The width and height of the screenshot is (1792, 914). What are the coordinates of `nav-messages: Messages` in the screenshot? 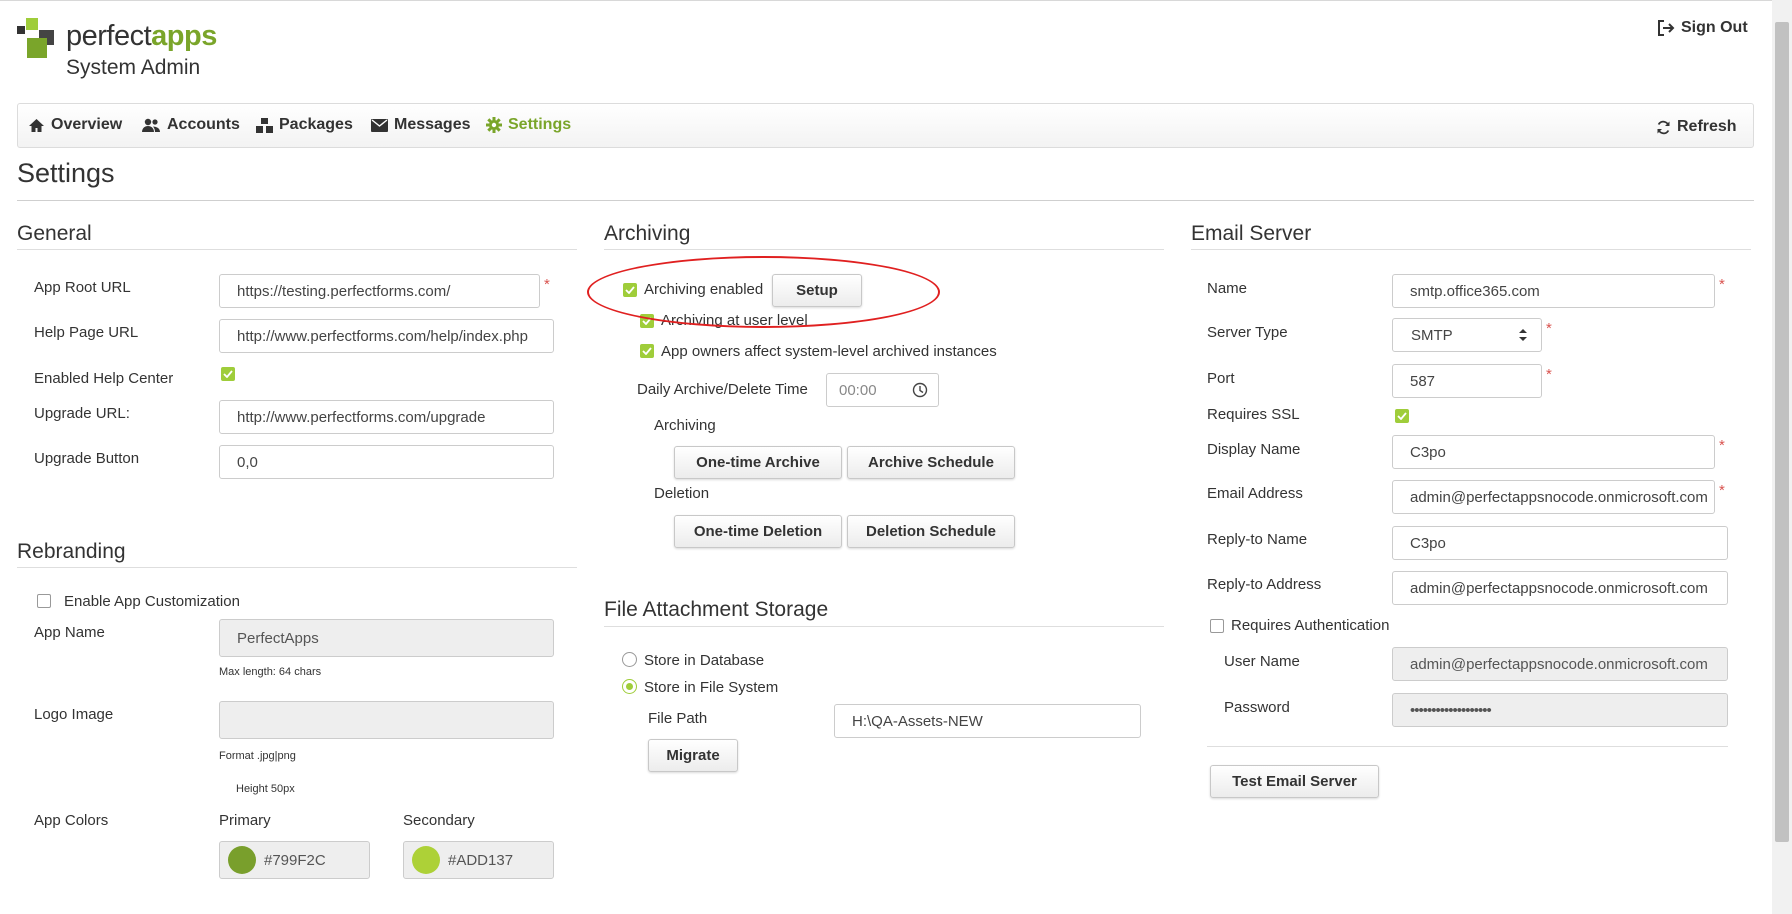 It's located at (421, 125).